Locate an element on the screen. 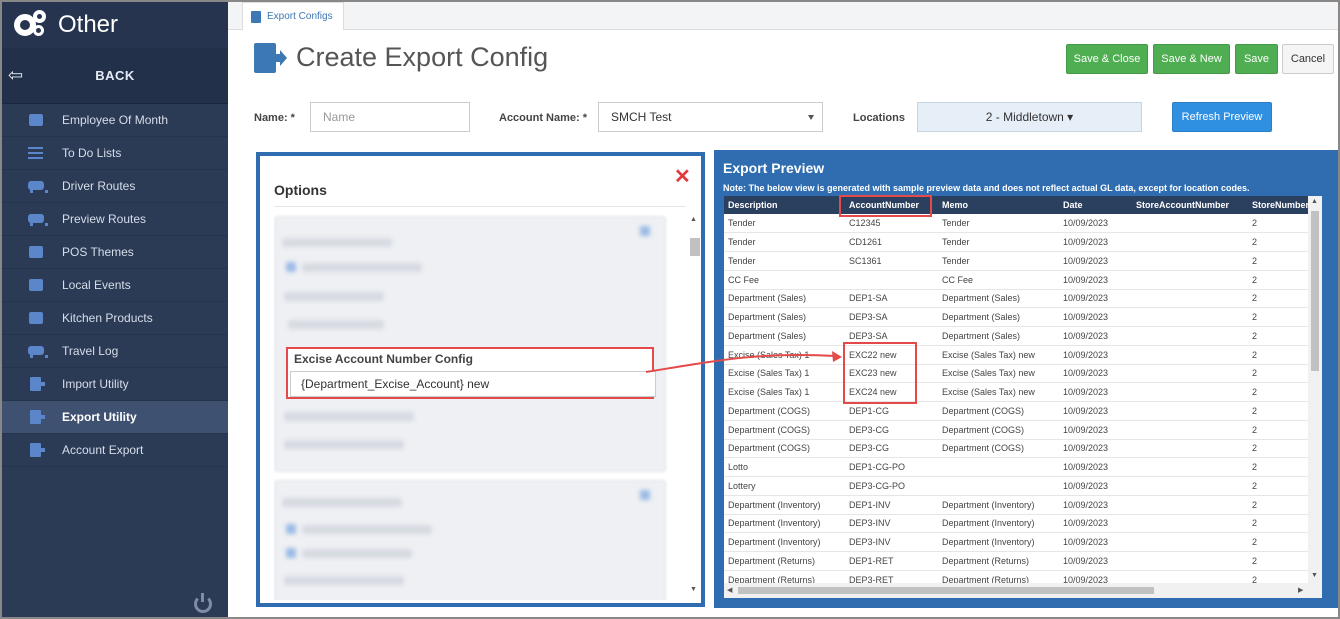 The height and width of the screenshot is (619, 1340). sidebar-item-kitchen-products: Kitchen Products is located at coordinates (115, 318).